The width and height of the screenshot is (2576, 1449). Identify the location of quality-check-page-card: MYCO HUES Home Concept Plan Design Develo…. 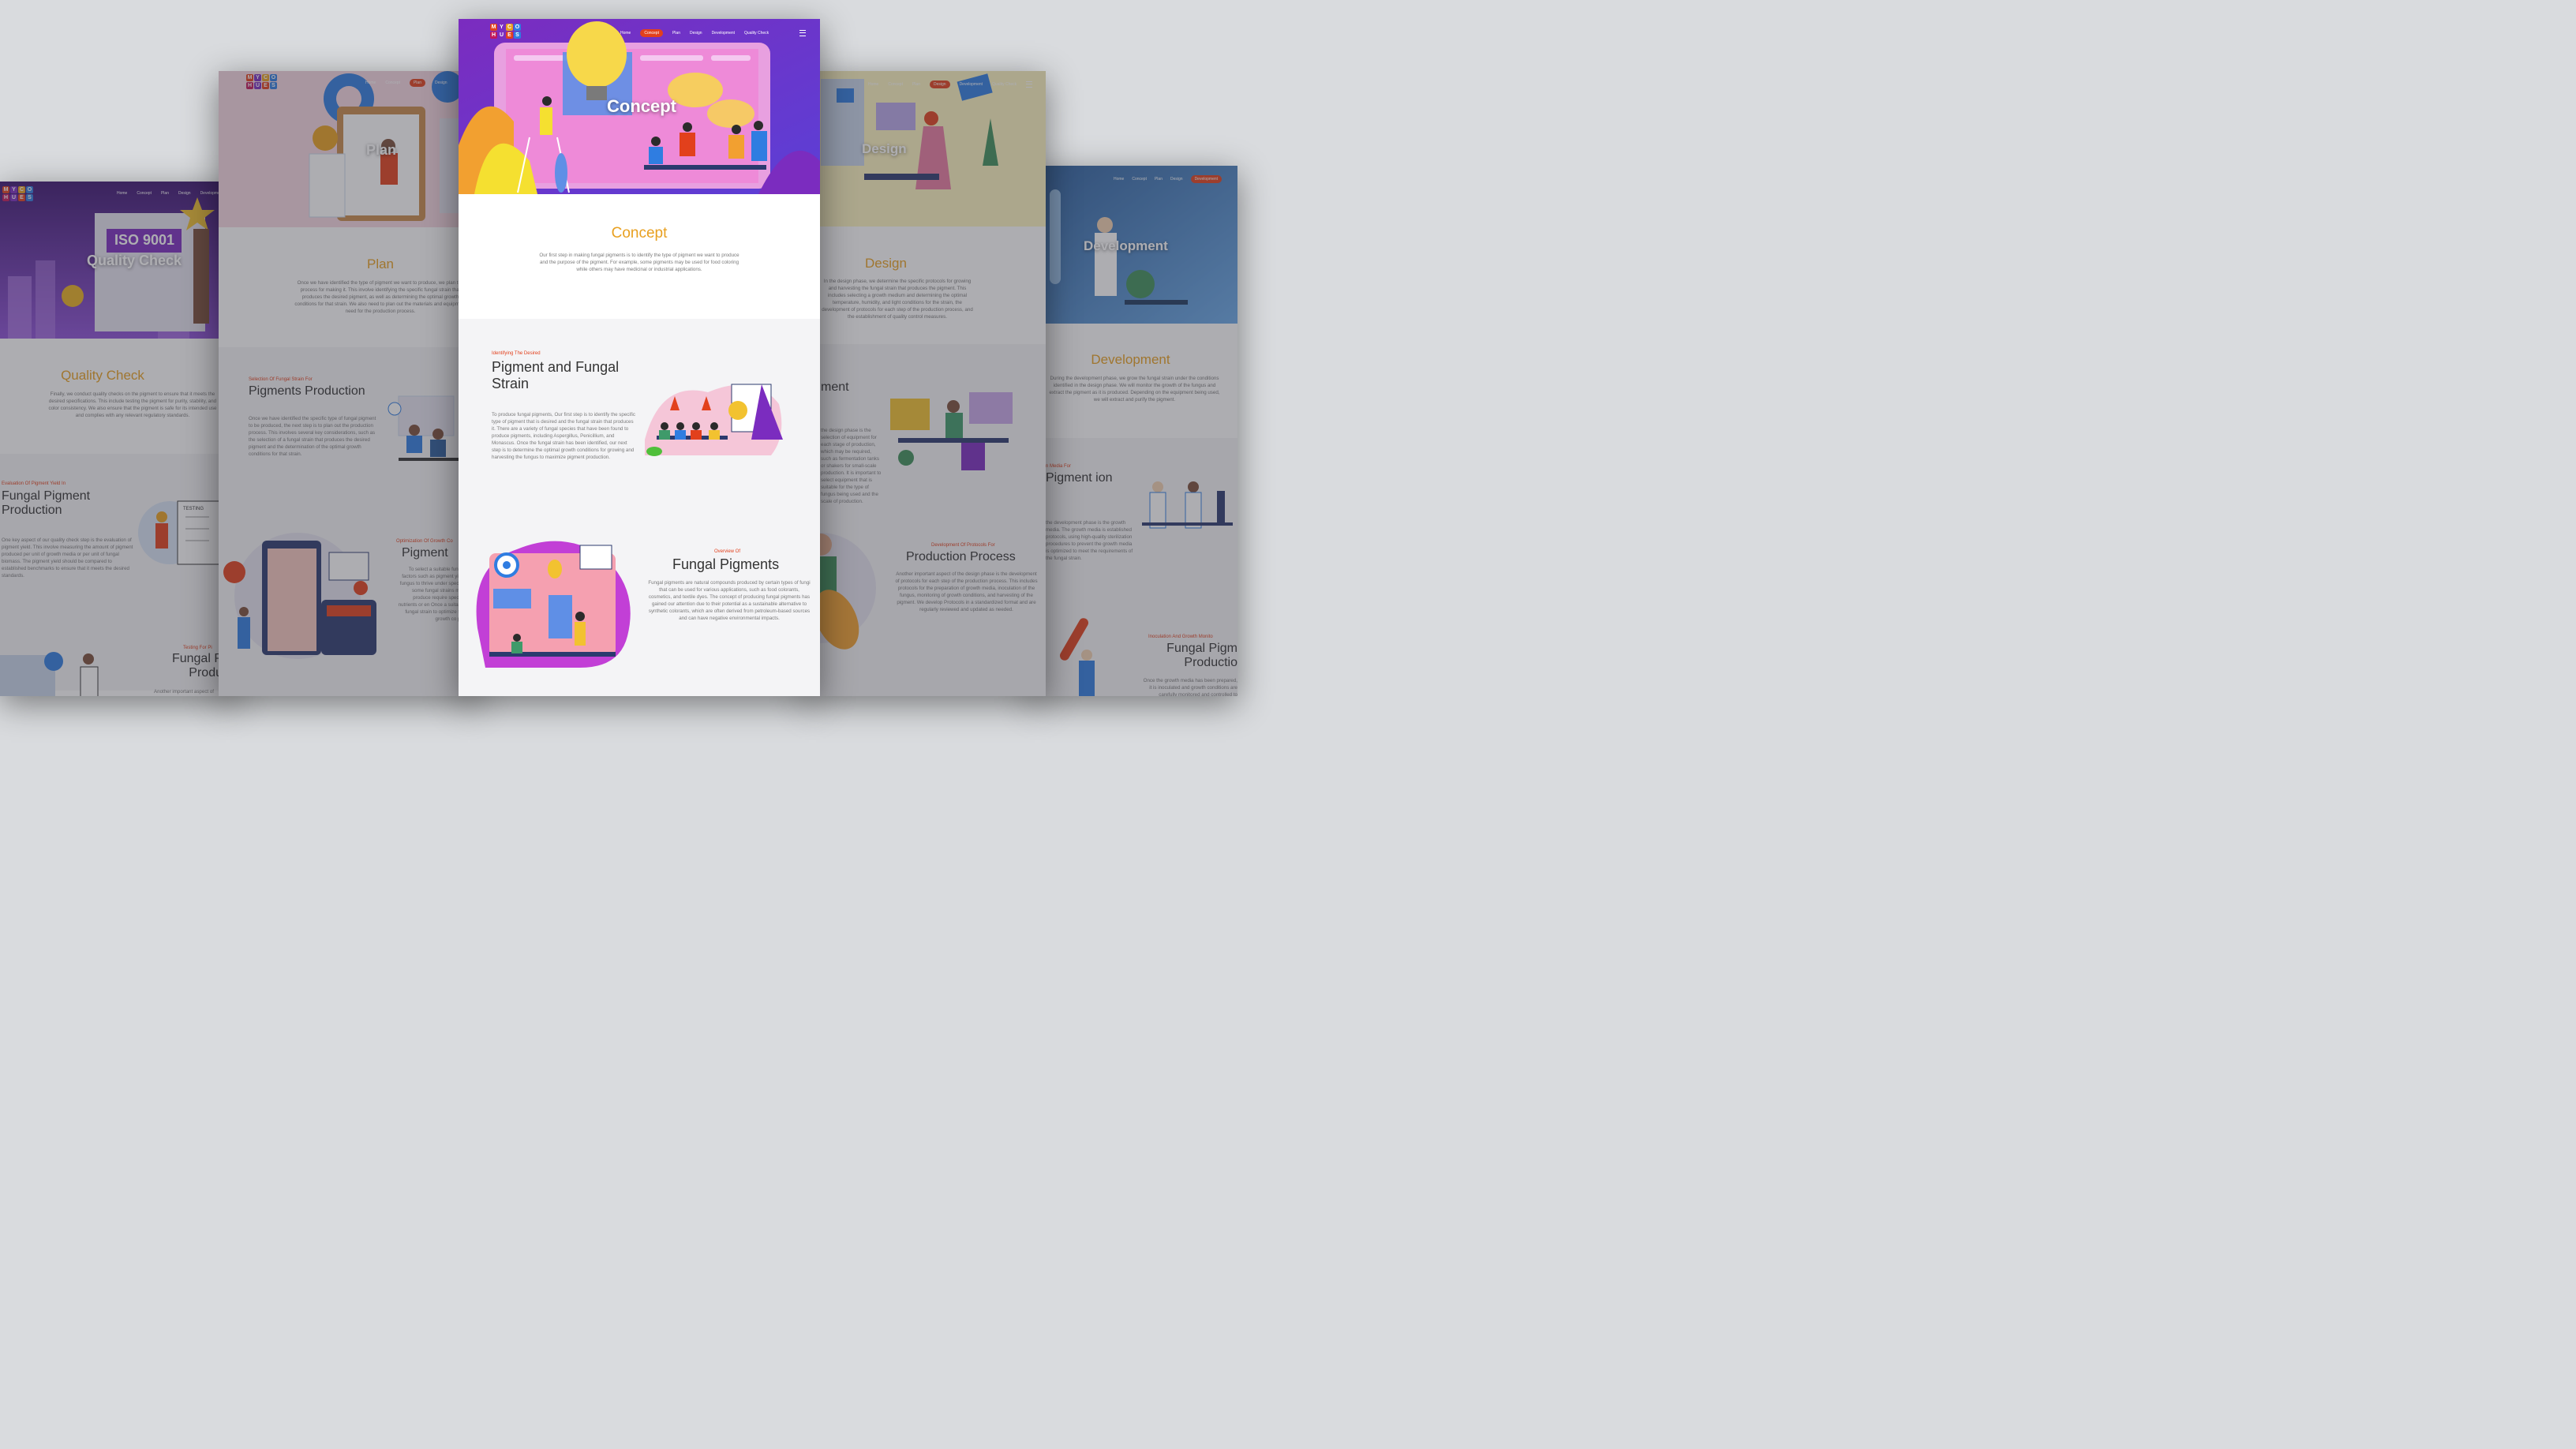
(118, 439).